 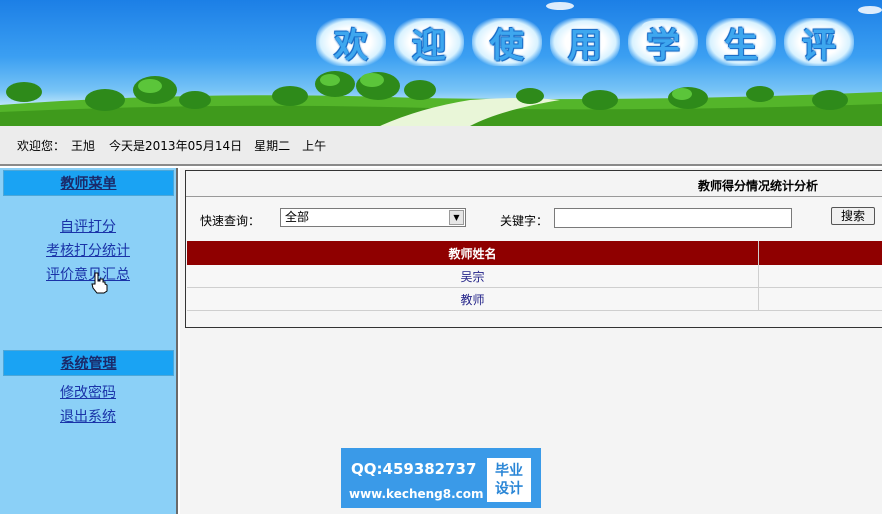 I want to click on welcome-period: 上午, so click(x=314, y=145).